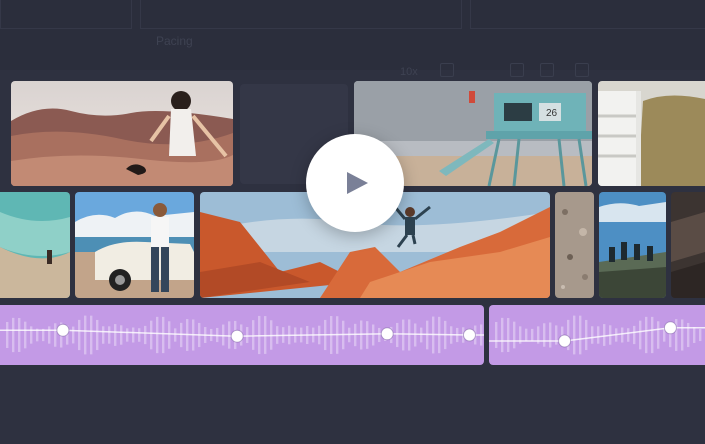  Describe the element at coordinates (409, 72) in the screenshot. I see `zoom-level: 10x` at that location.